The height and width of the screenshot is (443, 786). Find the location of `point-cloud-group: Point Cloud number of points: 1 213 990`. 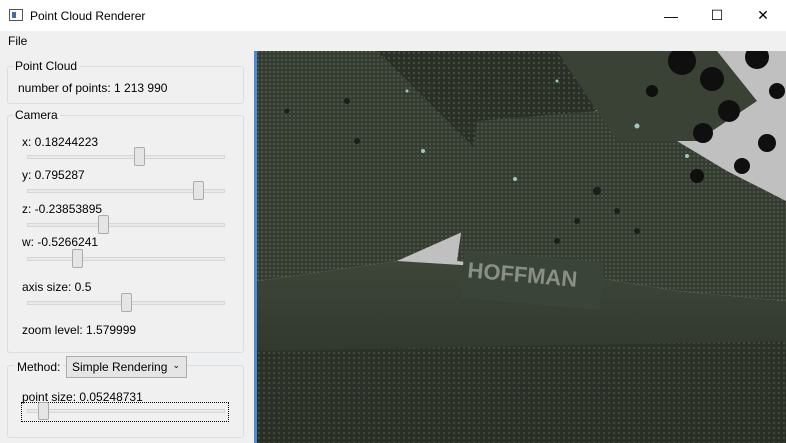

point-cloud-group: Point Cloud number of points: 1 213 990 is located at coordinates (125, 81).